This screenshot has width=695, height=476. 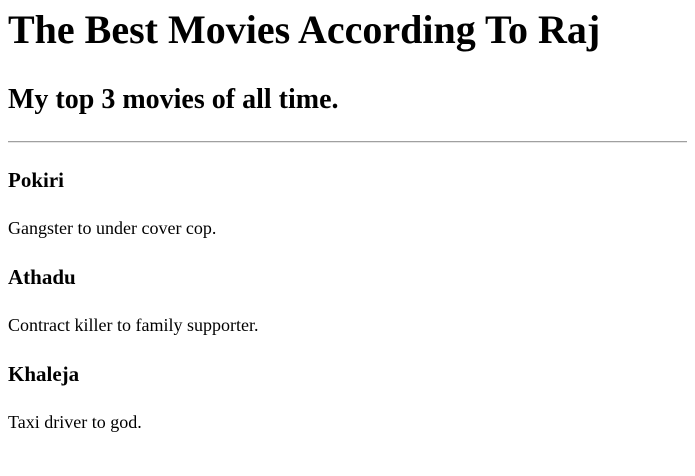 What do you see at coordinates (173, 99) in the screenshot?
I see `page-subtitle: My top 3 movies of all time.` at bounding box center [173, 99].